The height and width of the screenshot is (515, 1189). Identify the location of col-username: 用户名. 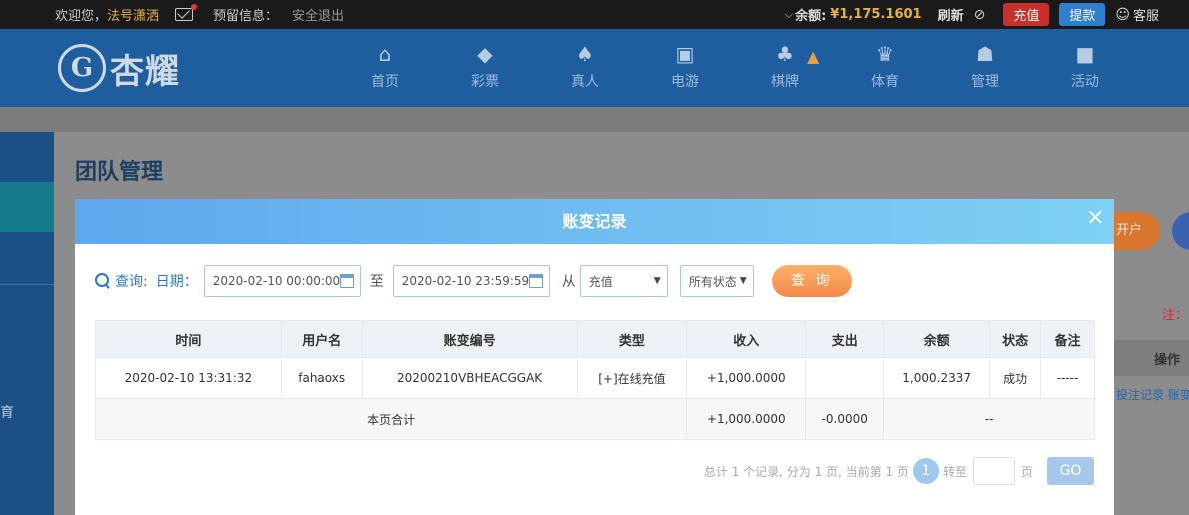
(321, 339).